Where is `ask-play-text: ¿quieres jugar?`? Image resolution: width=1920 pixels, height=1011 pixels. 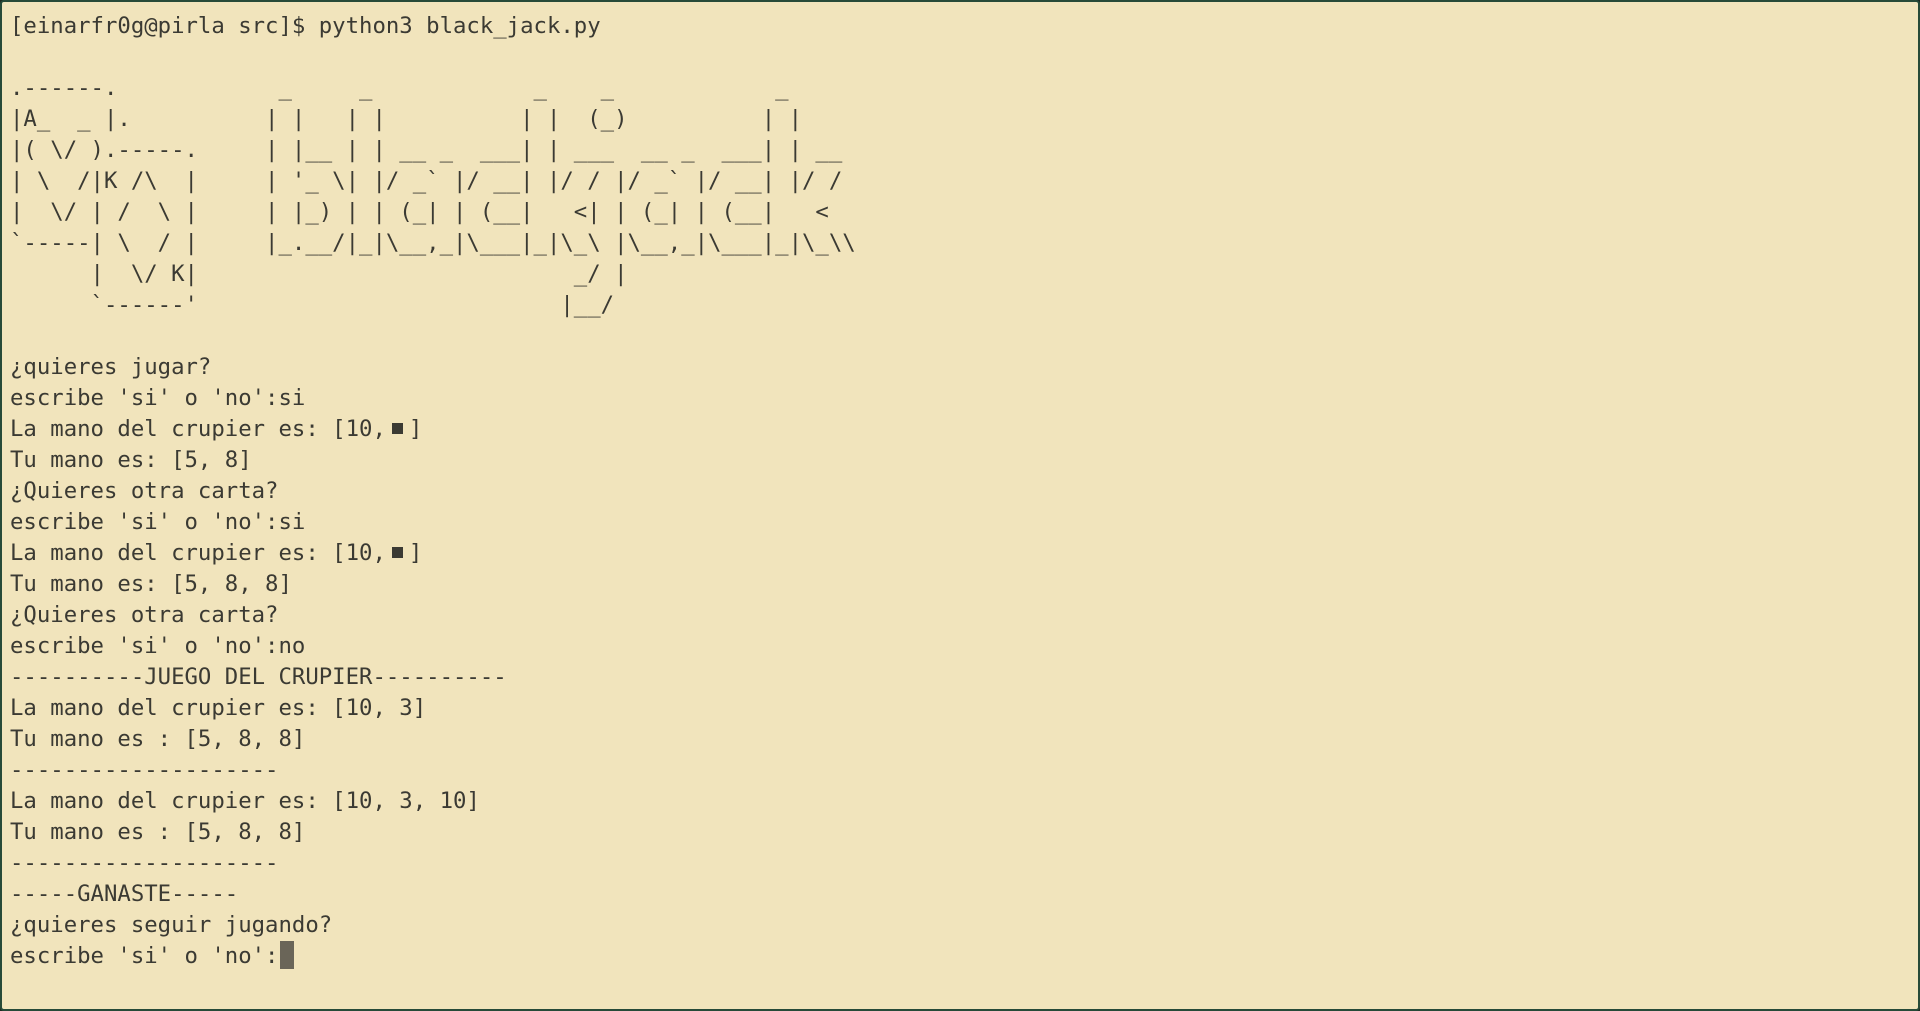 ask-play-text: ¿quieres jugar? is located at coordinates (111, 367).